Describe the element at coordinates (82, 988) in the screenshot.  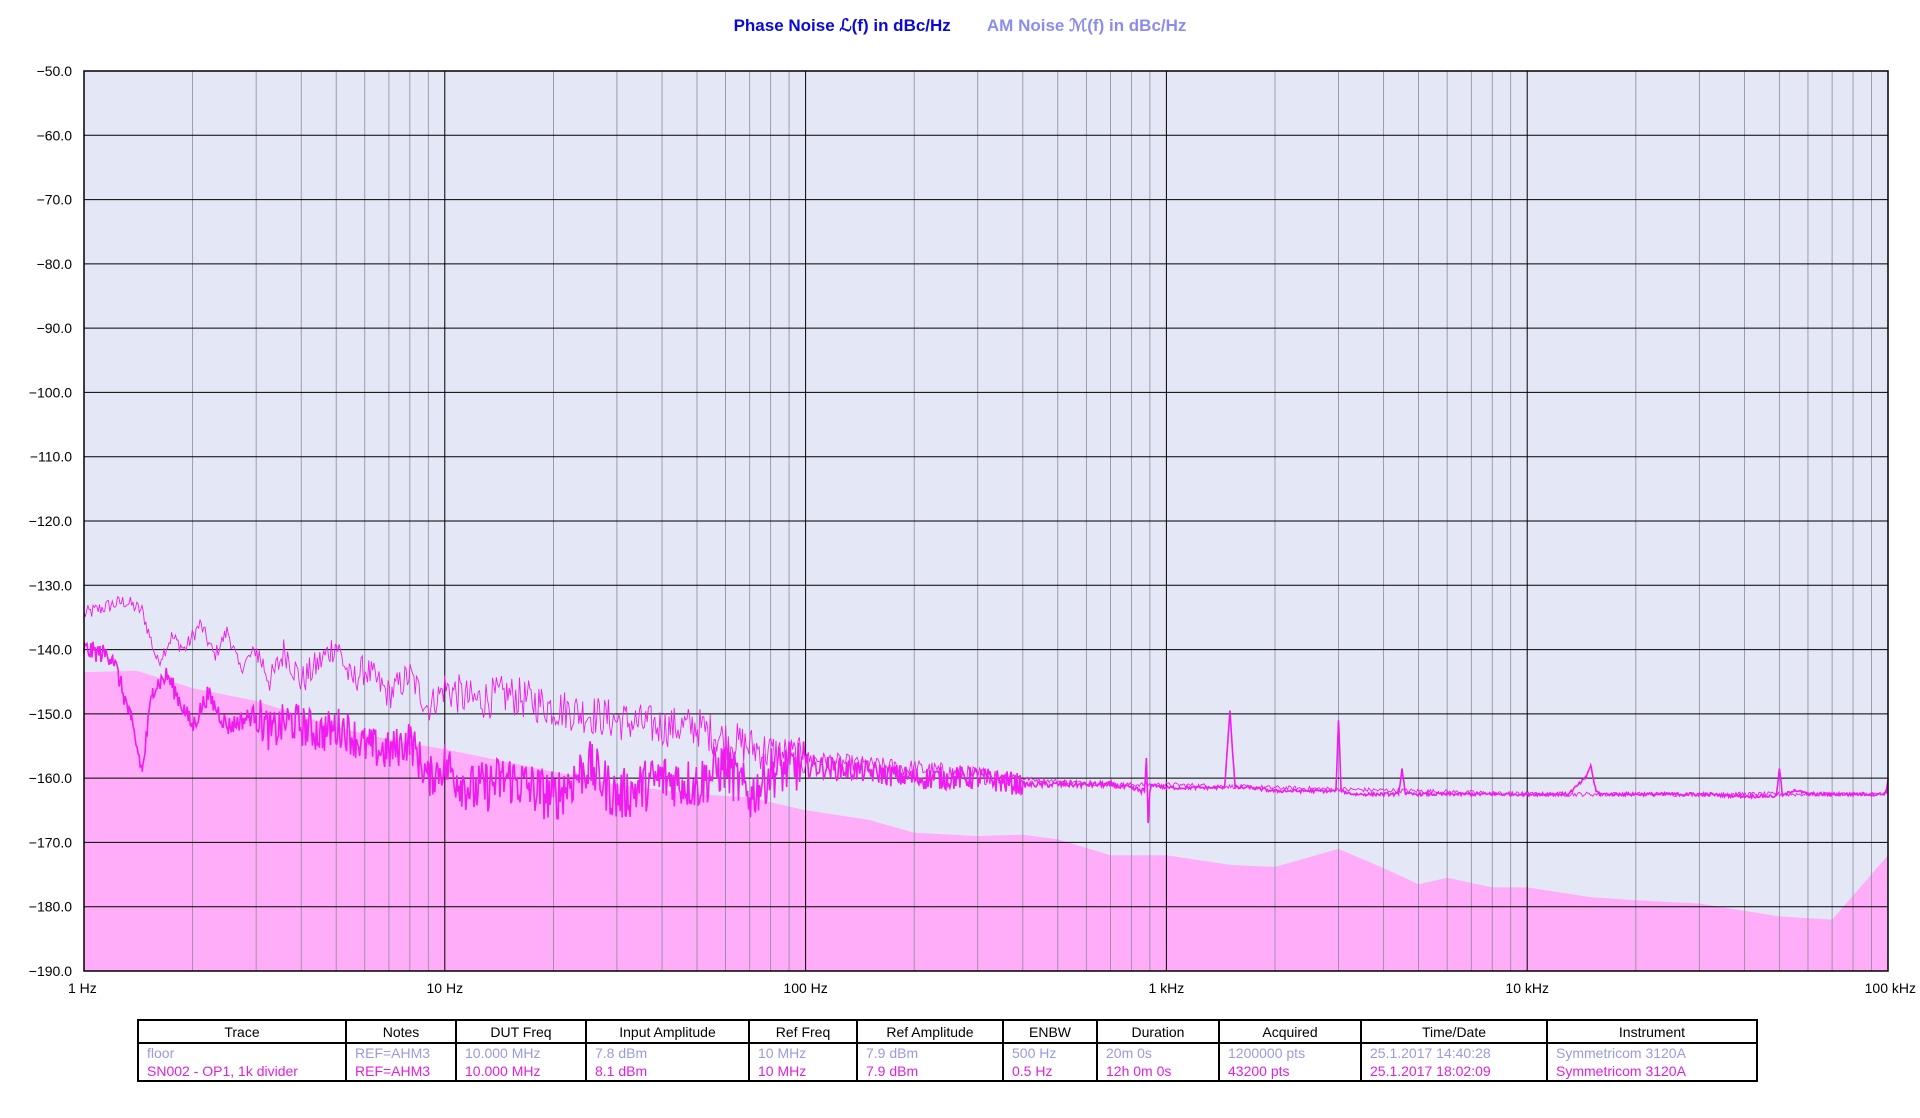
I see `x-tick-label: 1 Hz` at that location.